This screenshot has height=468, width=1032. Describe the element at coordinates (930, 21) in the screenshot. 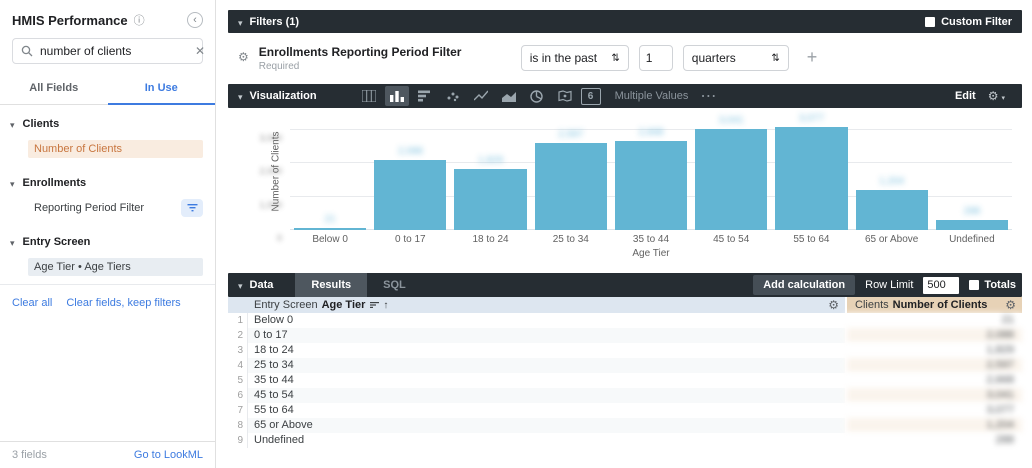

I see `custom-filter-checkbox` at that location.